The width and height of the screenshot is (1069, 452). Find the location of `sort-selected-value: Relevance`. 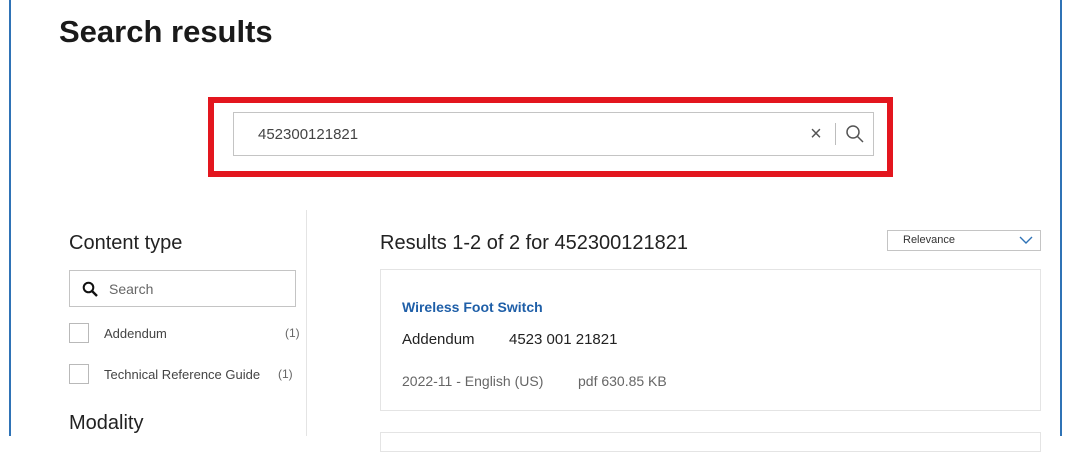

sort-selected-value: Relevance is located at coordinates (929, 240).